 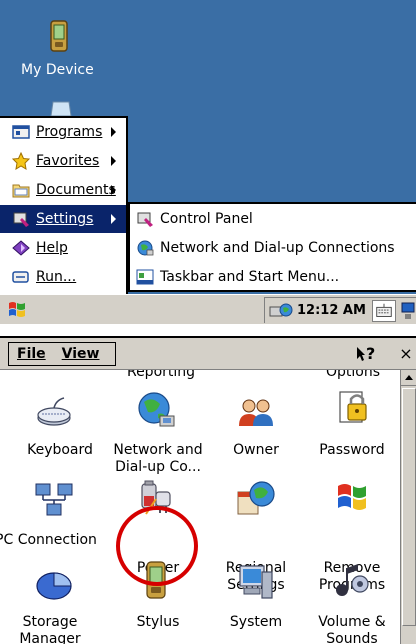 I want to click on run-icon, so click(x=20, y=277).